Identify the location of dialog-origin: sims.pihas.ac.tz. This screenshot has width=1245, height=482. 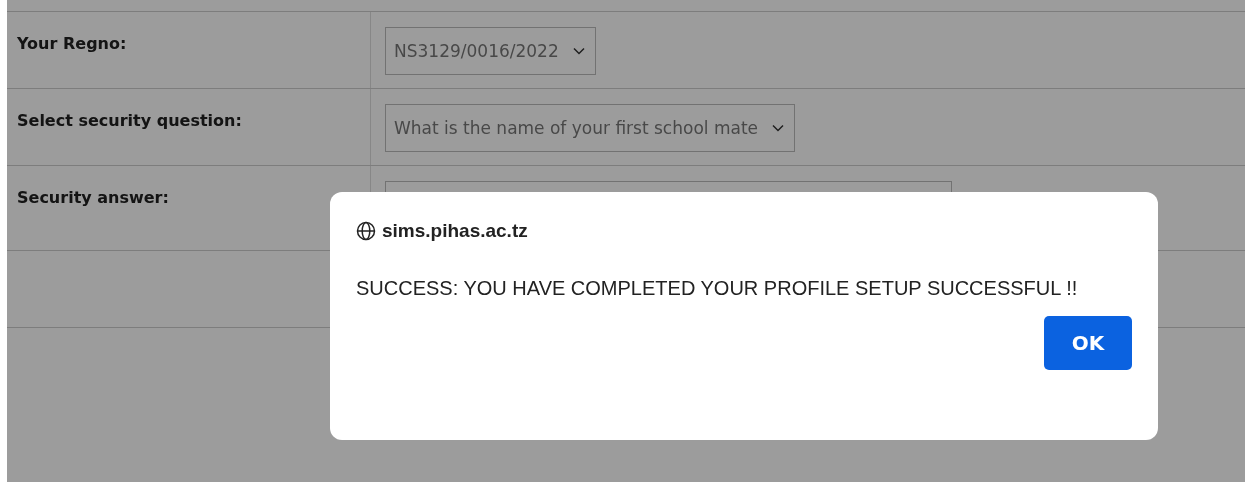
(455, 231).